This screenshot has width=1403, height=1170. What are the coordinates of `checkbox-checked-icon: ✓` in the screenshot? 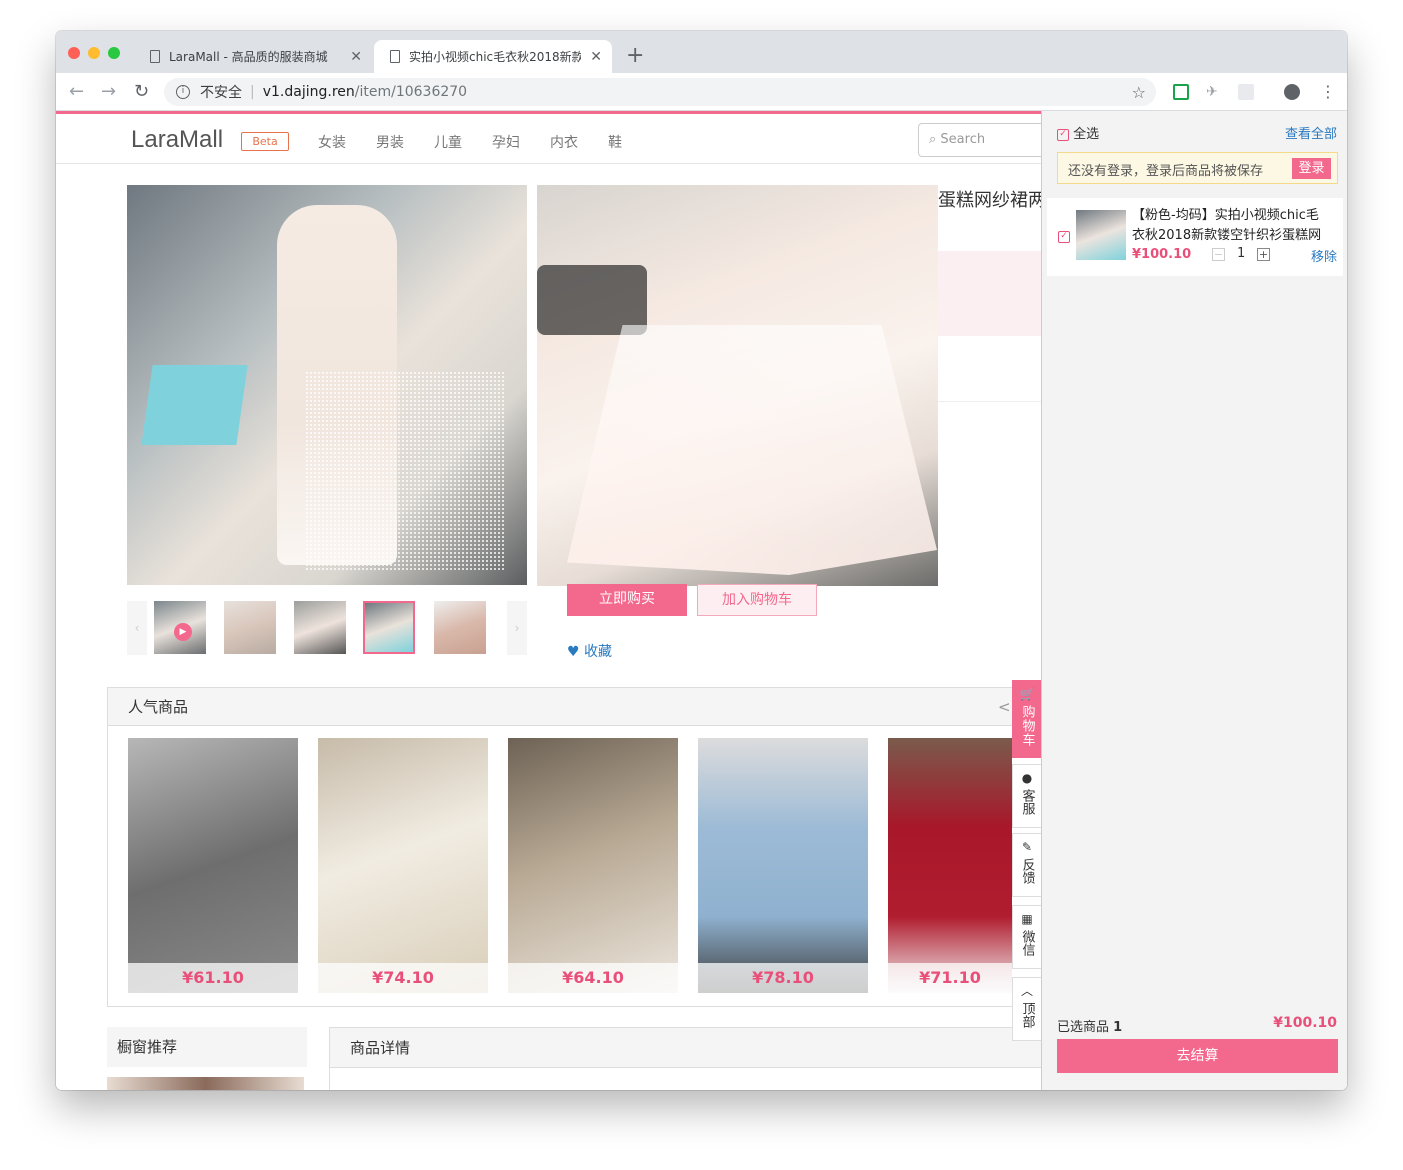 It's located at (1063, 134).